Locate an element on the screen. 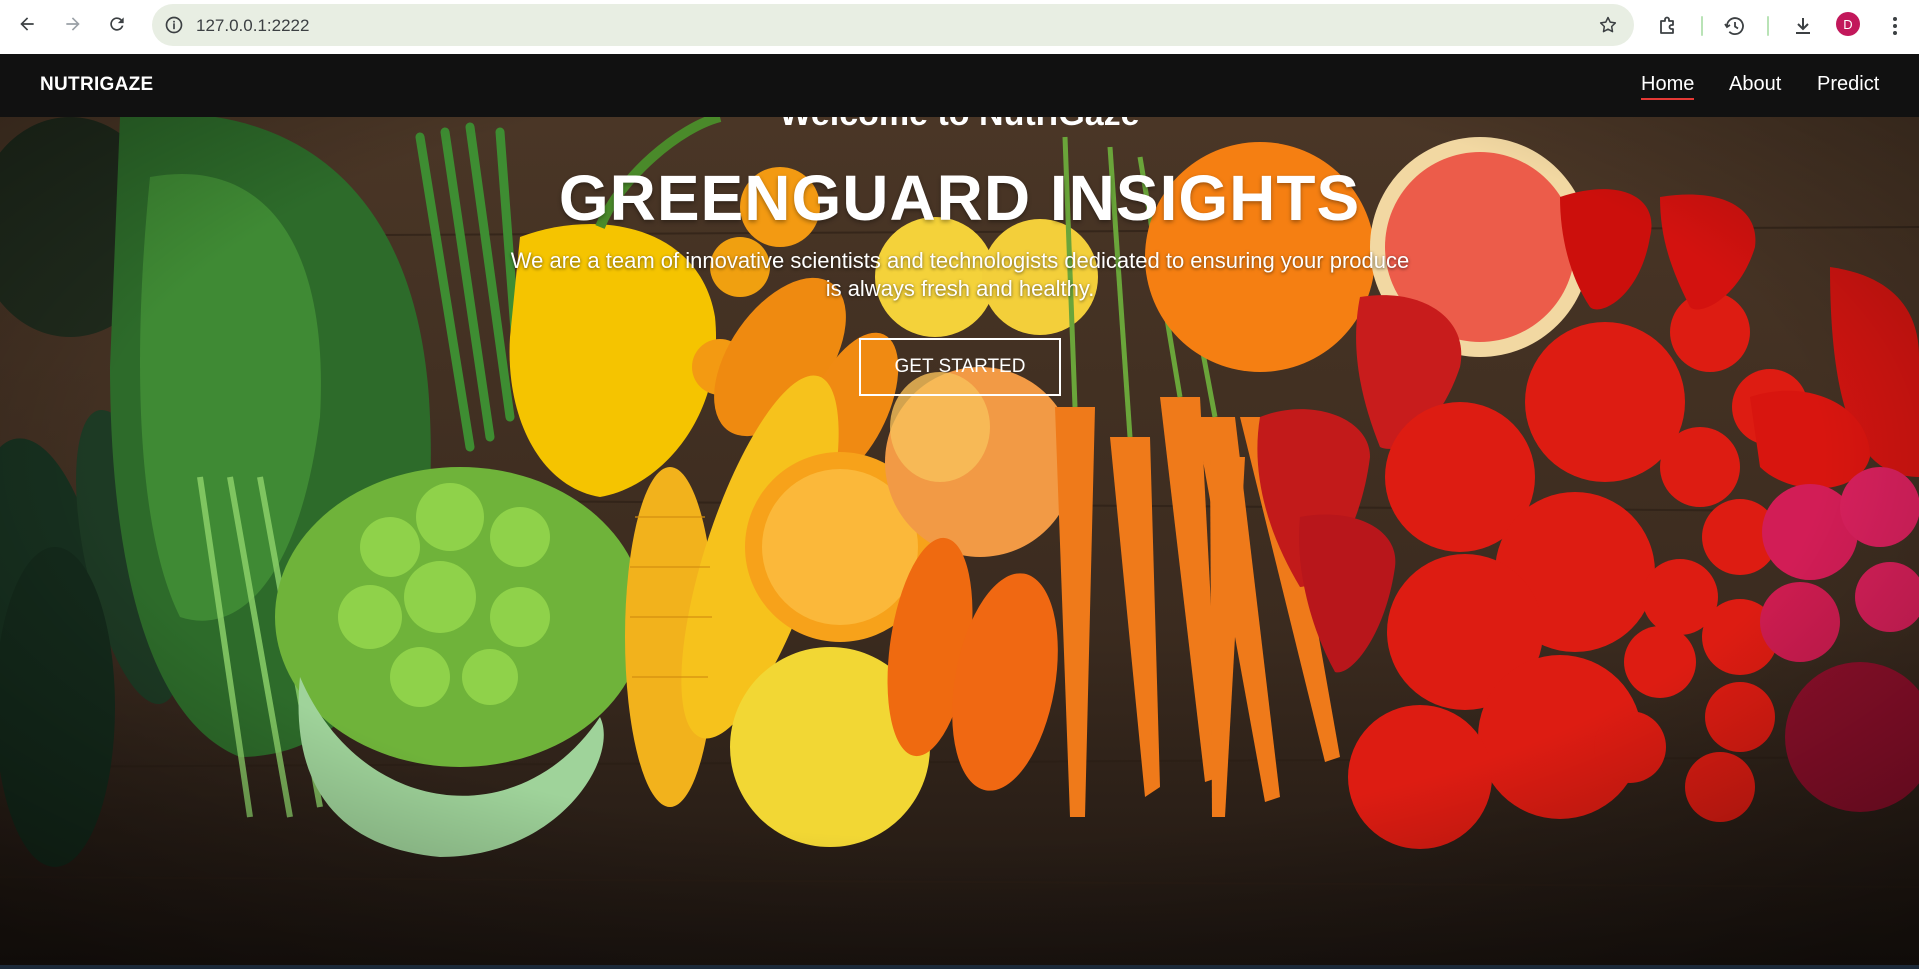 This screenshot has height=969, width=1919. browser-toolbar: 127.0.0.1:2222 D is located at coordinates (959, 27).